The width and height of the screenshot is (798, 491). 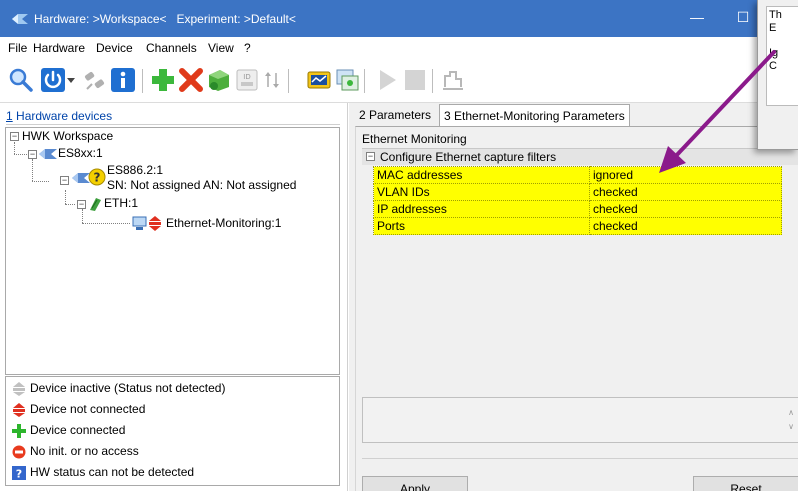 I want to click on svg-text: ID, so click(x=246, y=77).